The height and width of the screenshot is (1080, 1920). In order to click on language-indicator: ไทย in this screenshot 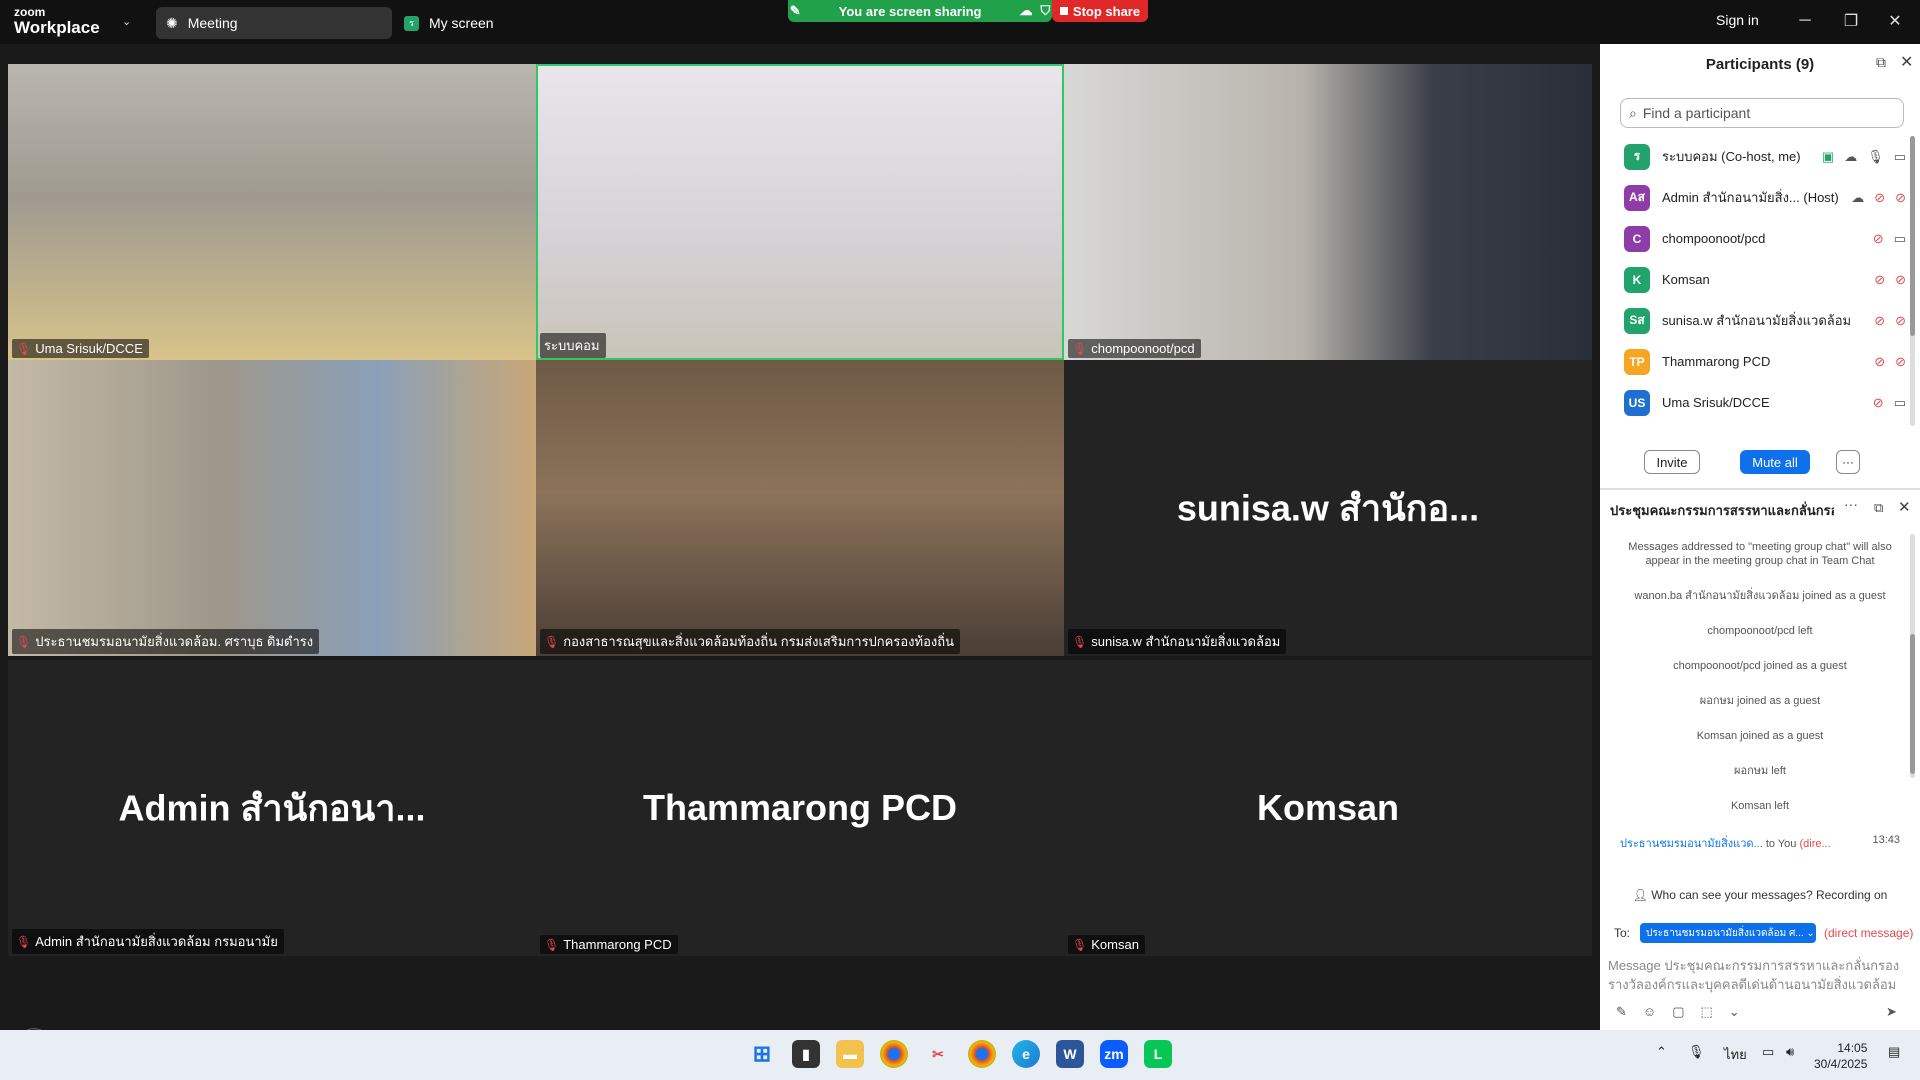, I will do `click(1735, 1054)`.